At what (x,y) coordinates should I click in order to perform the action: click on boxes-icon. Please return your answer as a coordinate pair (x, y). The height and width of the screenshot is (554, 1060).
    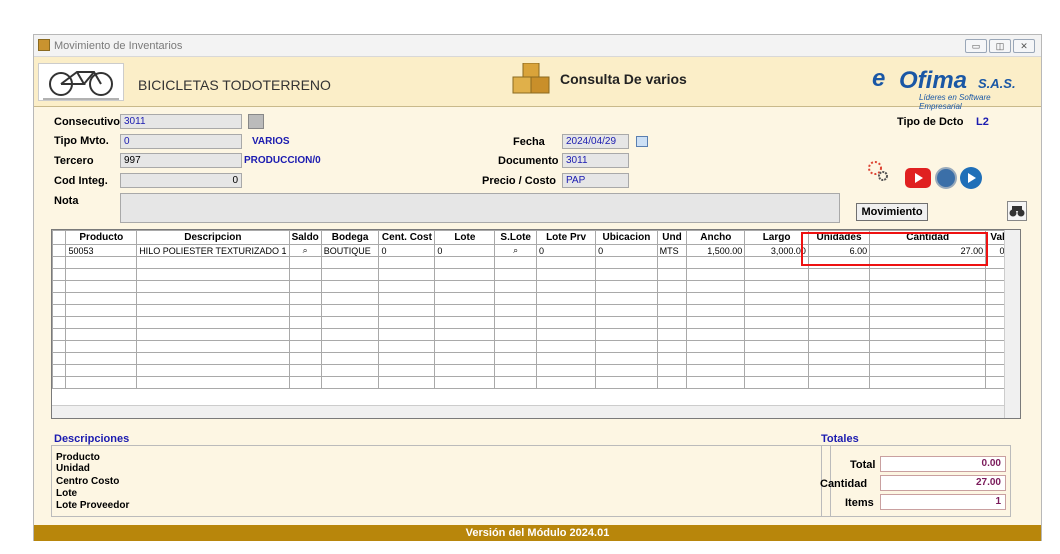
    Looking at the image, I should click on (531, 81).